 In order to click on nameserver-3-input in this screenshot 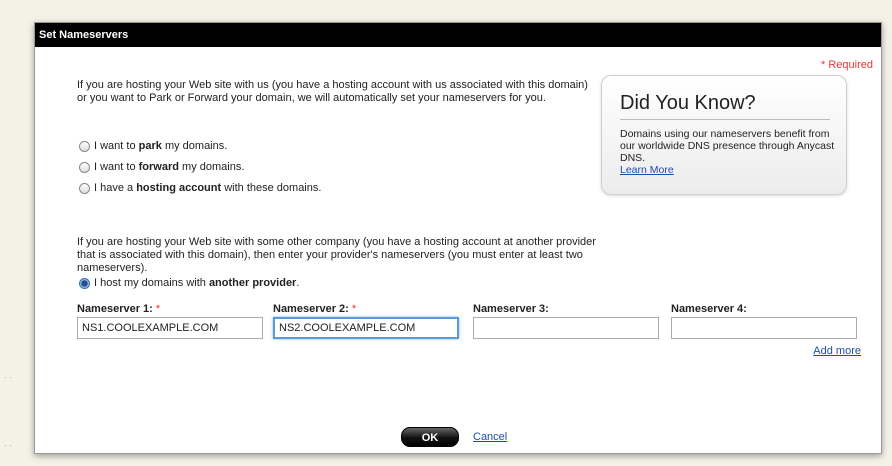, I will do `click(566, 328)`.